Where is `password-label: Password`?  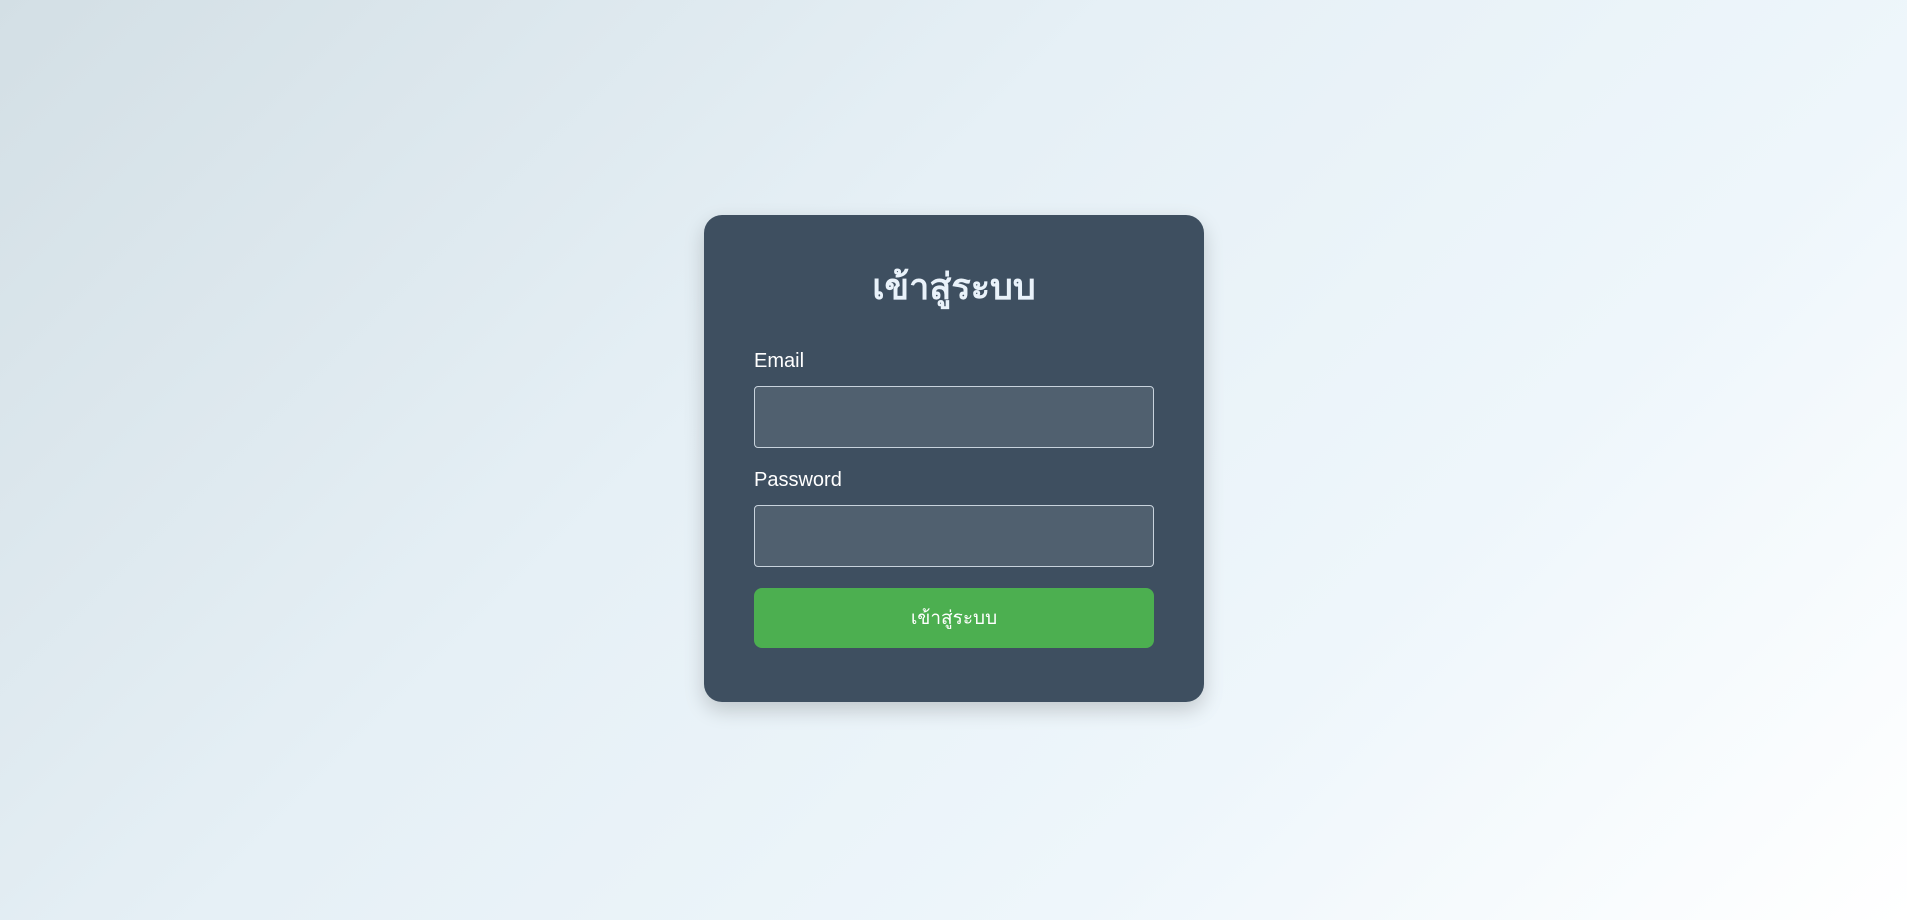 password-label: Password is located at coordinates (798, 480).